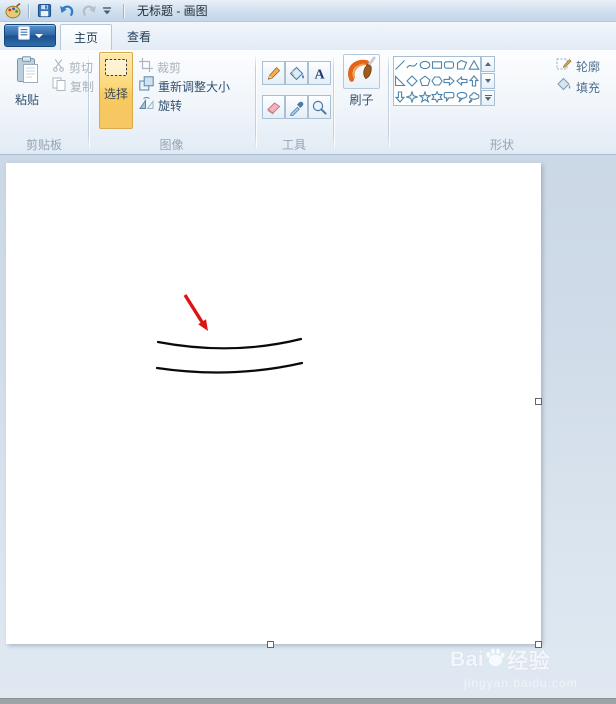 The height and width of the screenshot is (704, 616). Describe the element at coordinates (425, 65) in the screenshot. I see `shape-ellipse` at that location.